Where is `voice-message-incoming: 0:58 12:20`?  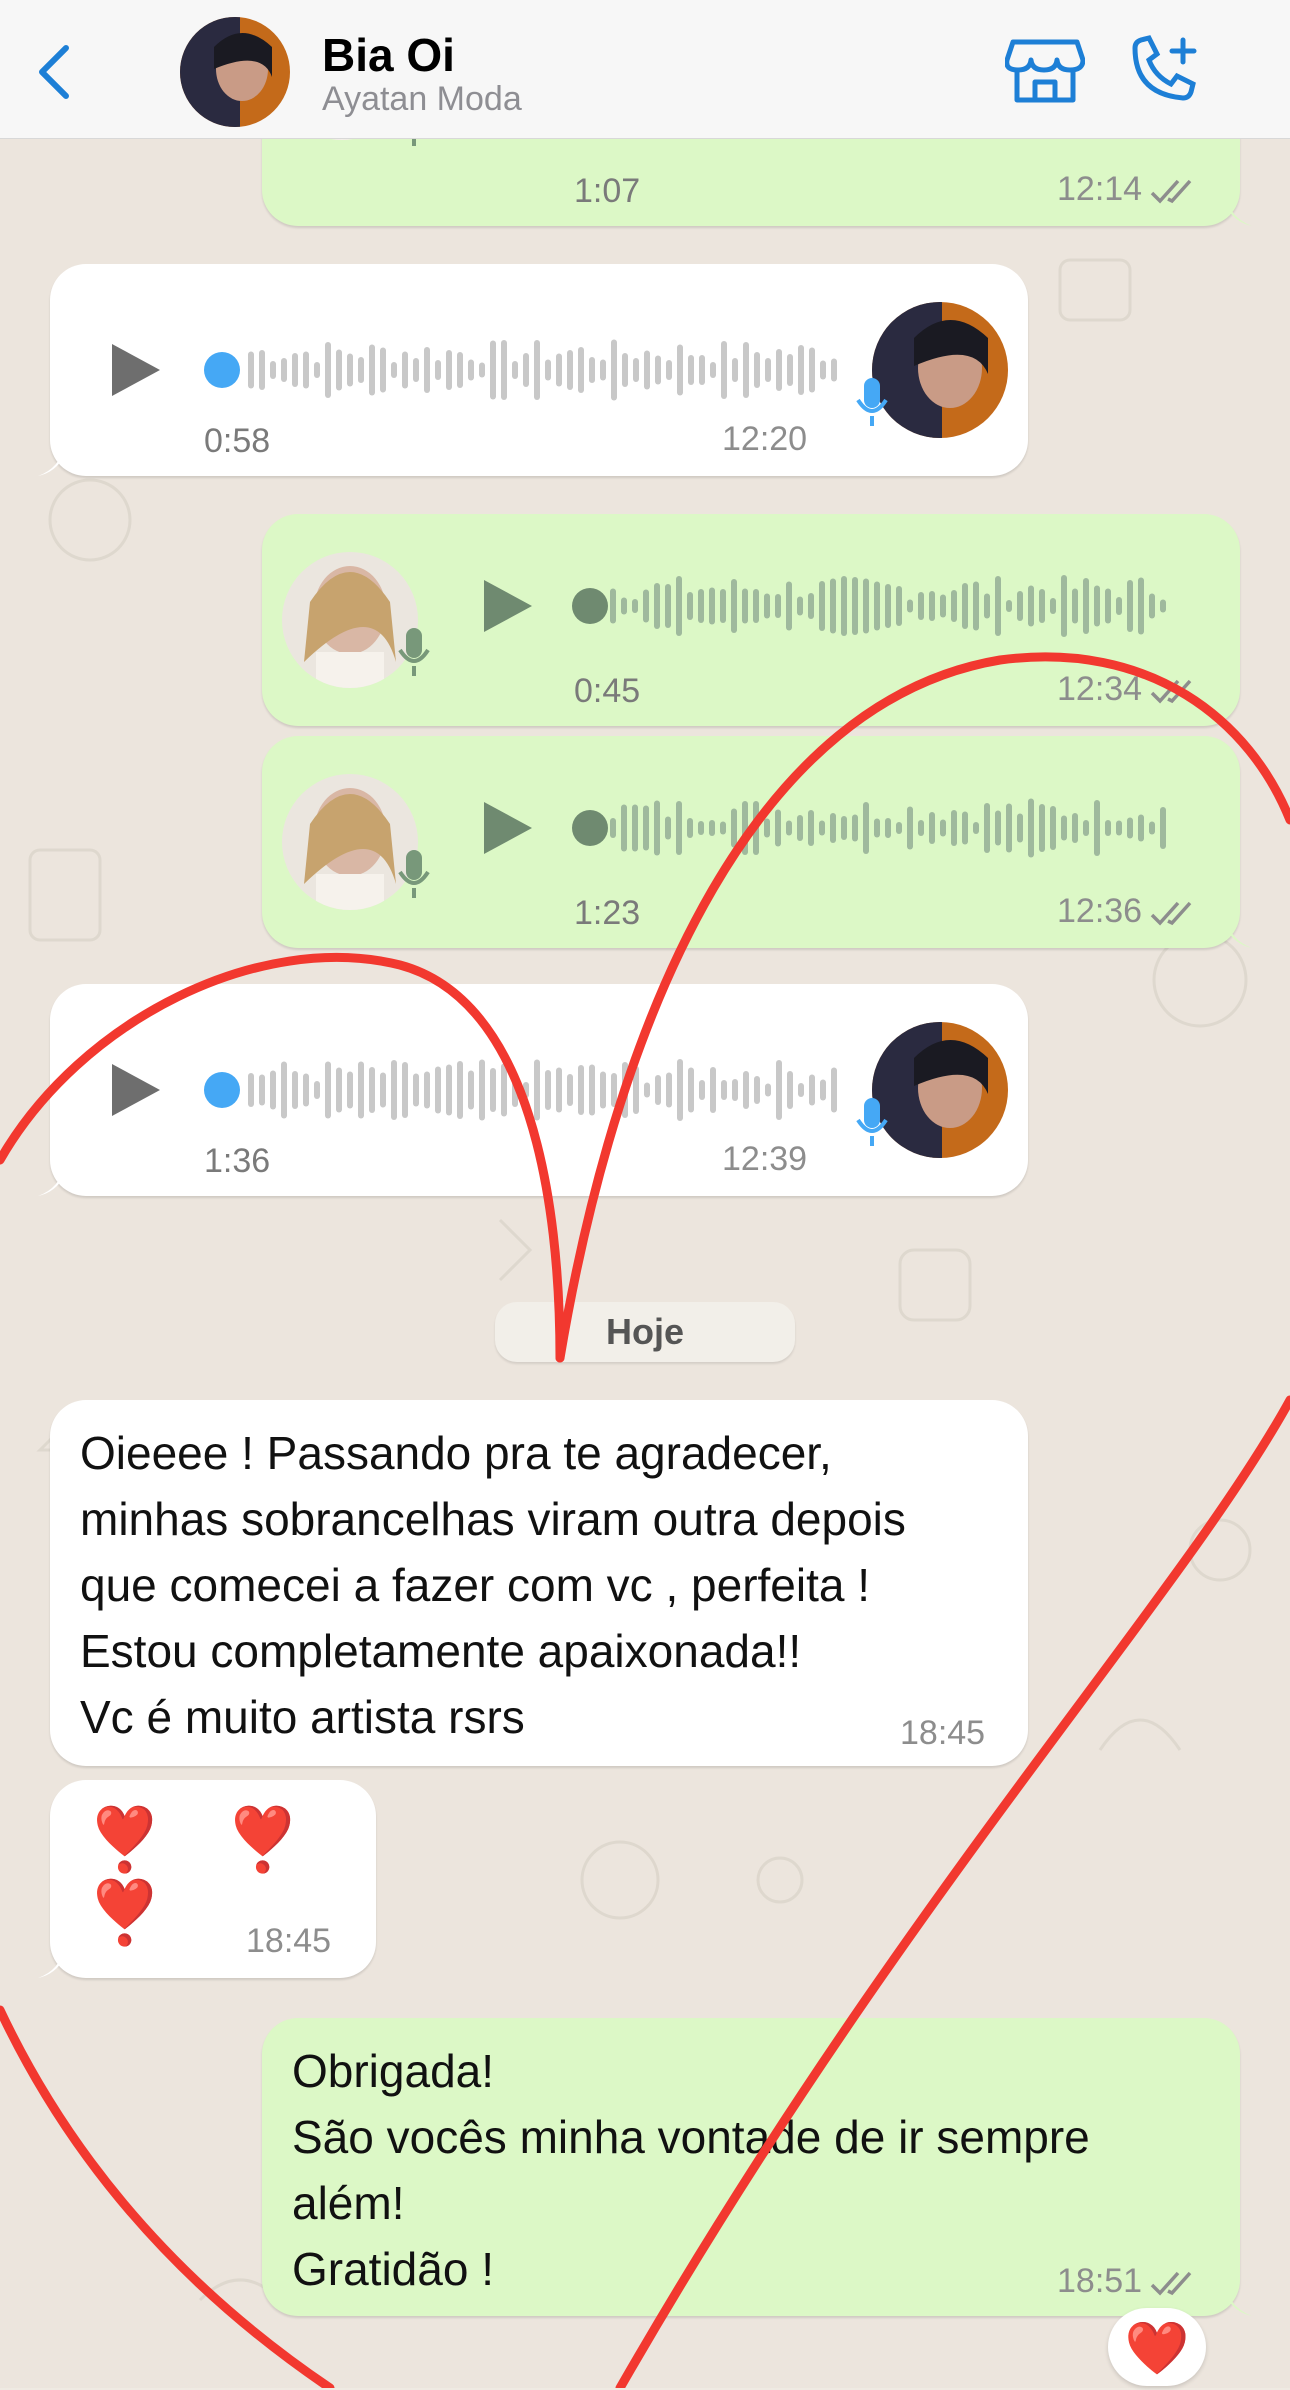
voice-message-incoming: 0:58 12:20 is located at coordinates (533, 370).